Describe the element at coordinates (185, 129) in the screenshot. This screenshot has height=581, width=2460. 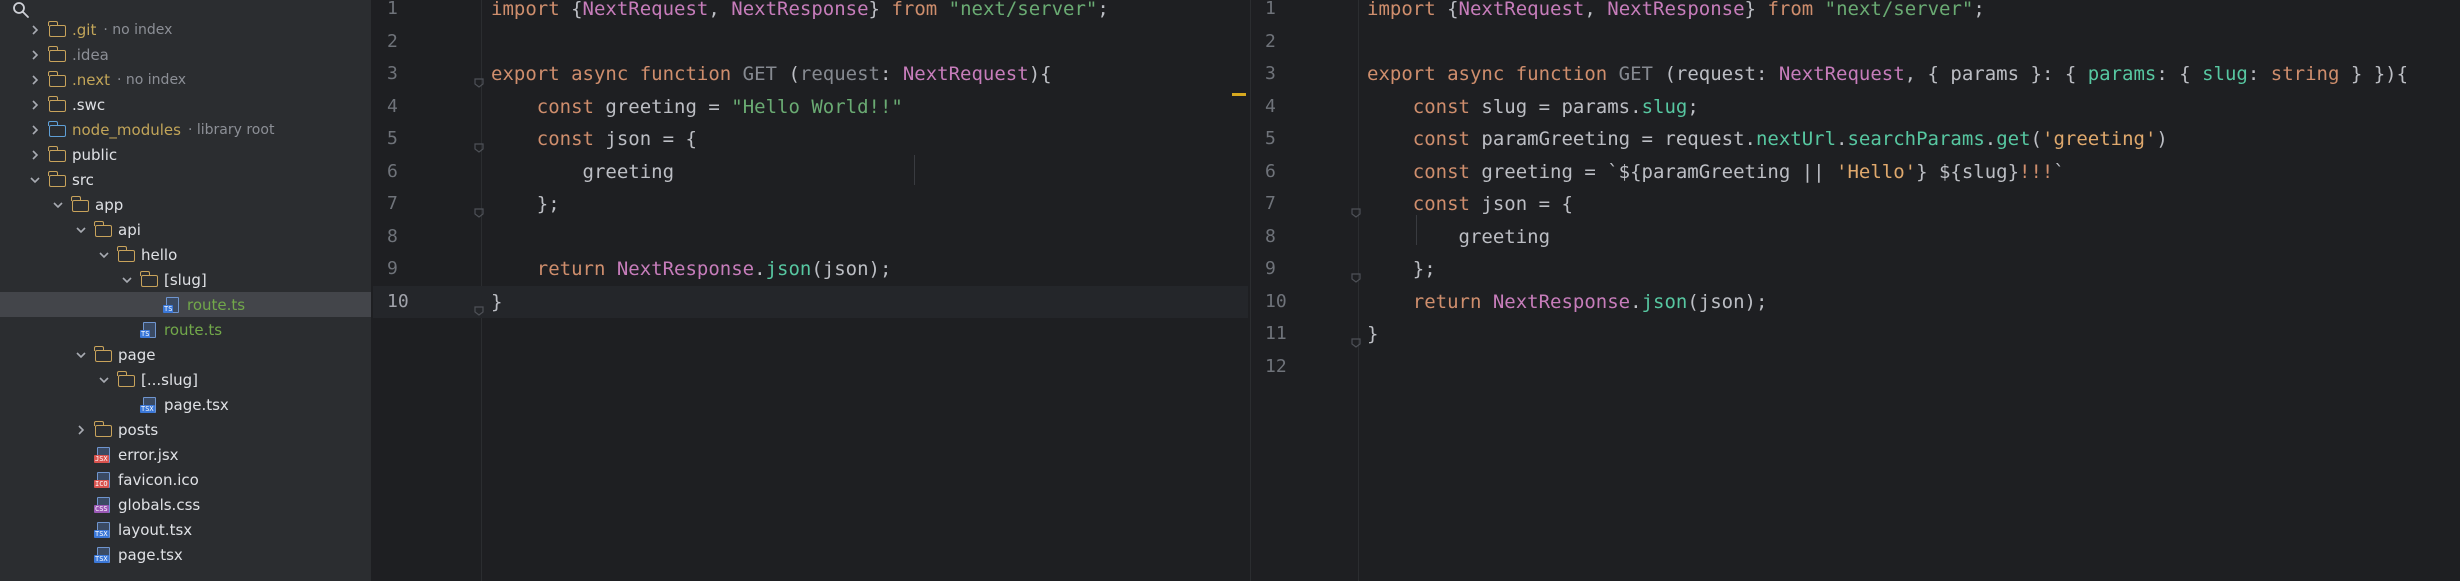
I see `tree-folder-item: node_modules · library root` at that location.